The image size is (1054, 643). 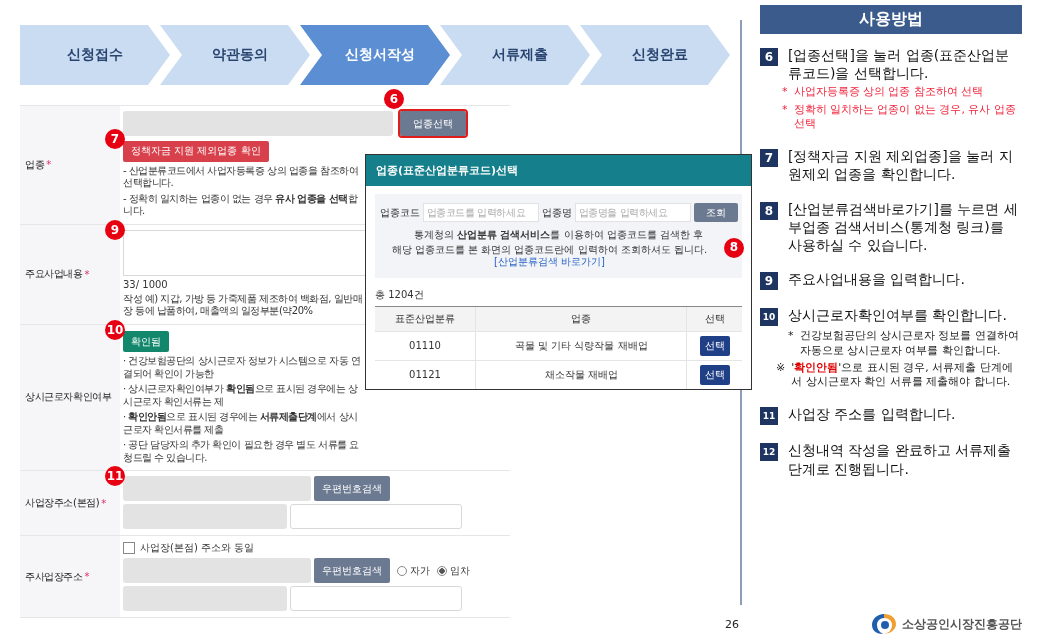 I want to click on callout-marker: 8, so click(x=734, y=247).